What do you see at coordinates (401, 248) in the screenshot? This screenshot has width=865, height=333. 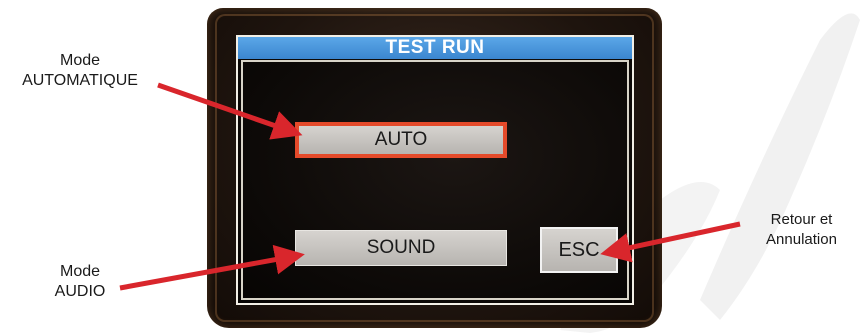 I see `sound-button: SOUND` at bounding box center [401, 248].